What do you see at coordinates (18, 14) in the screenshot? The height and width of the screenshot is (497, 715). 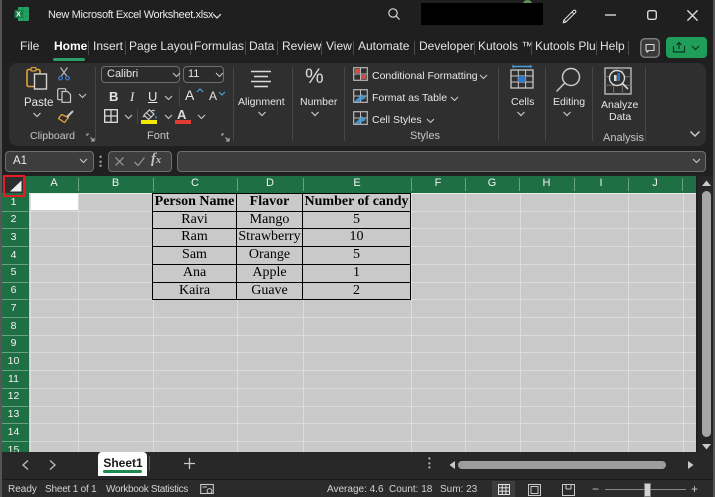 I see `svg-text: X` at bounding box center [18, 14].